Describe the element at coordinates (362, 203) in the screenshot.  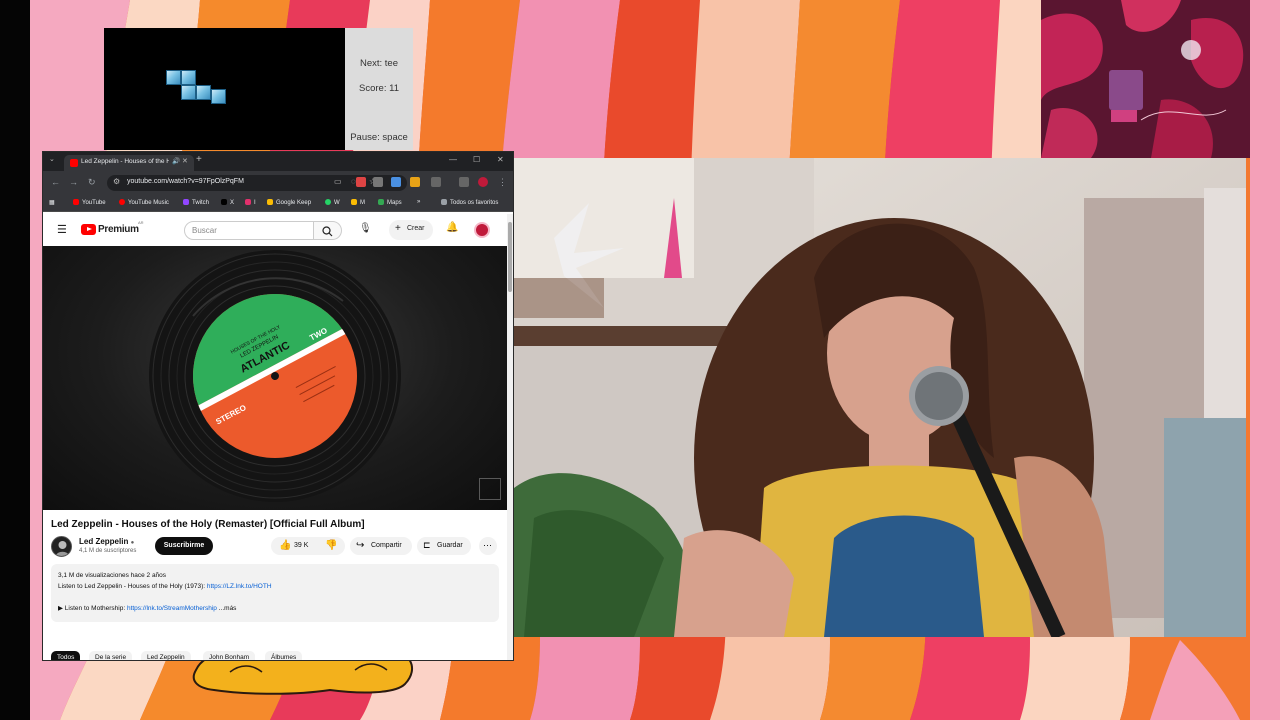
I see `bookmark-label: M` at that location.